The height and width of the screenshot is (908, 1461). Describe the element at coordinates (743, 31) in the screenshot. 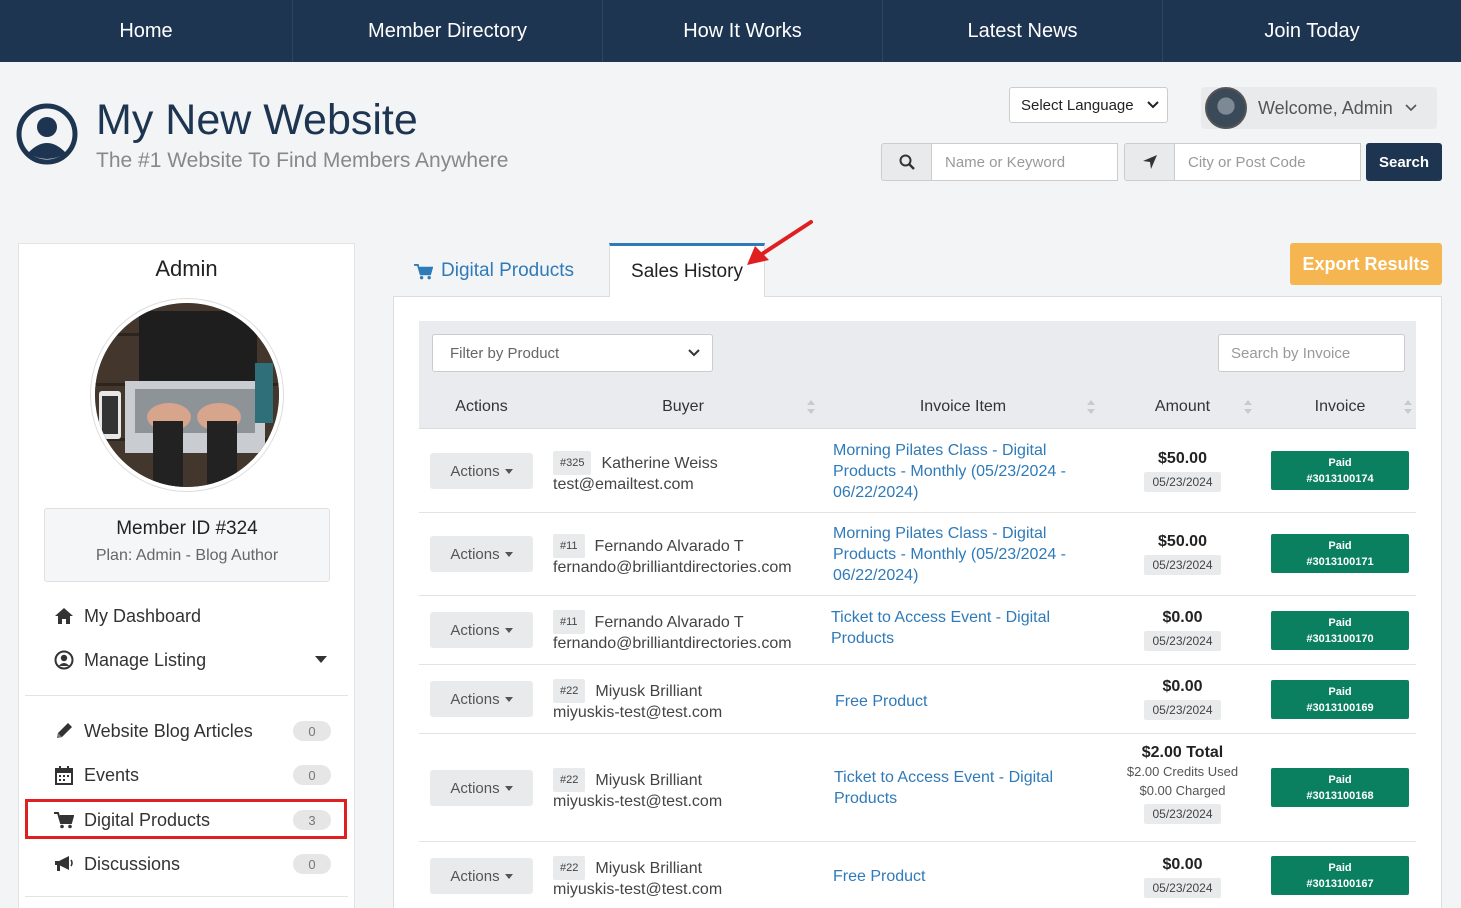

I see `nav-how-it-works: How It Works` at that location.